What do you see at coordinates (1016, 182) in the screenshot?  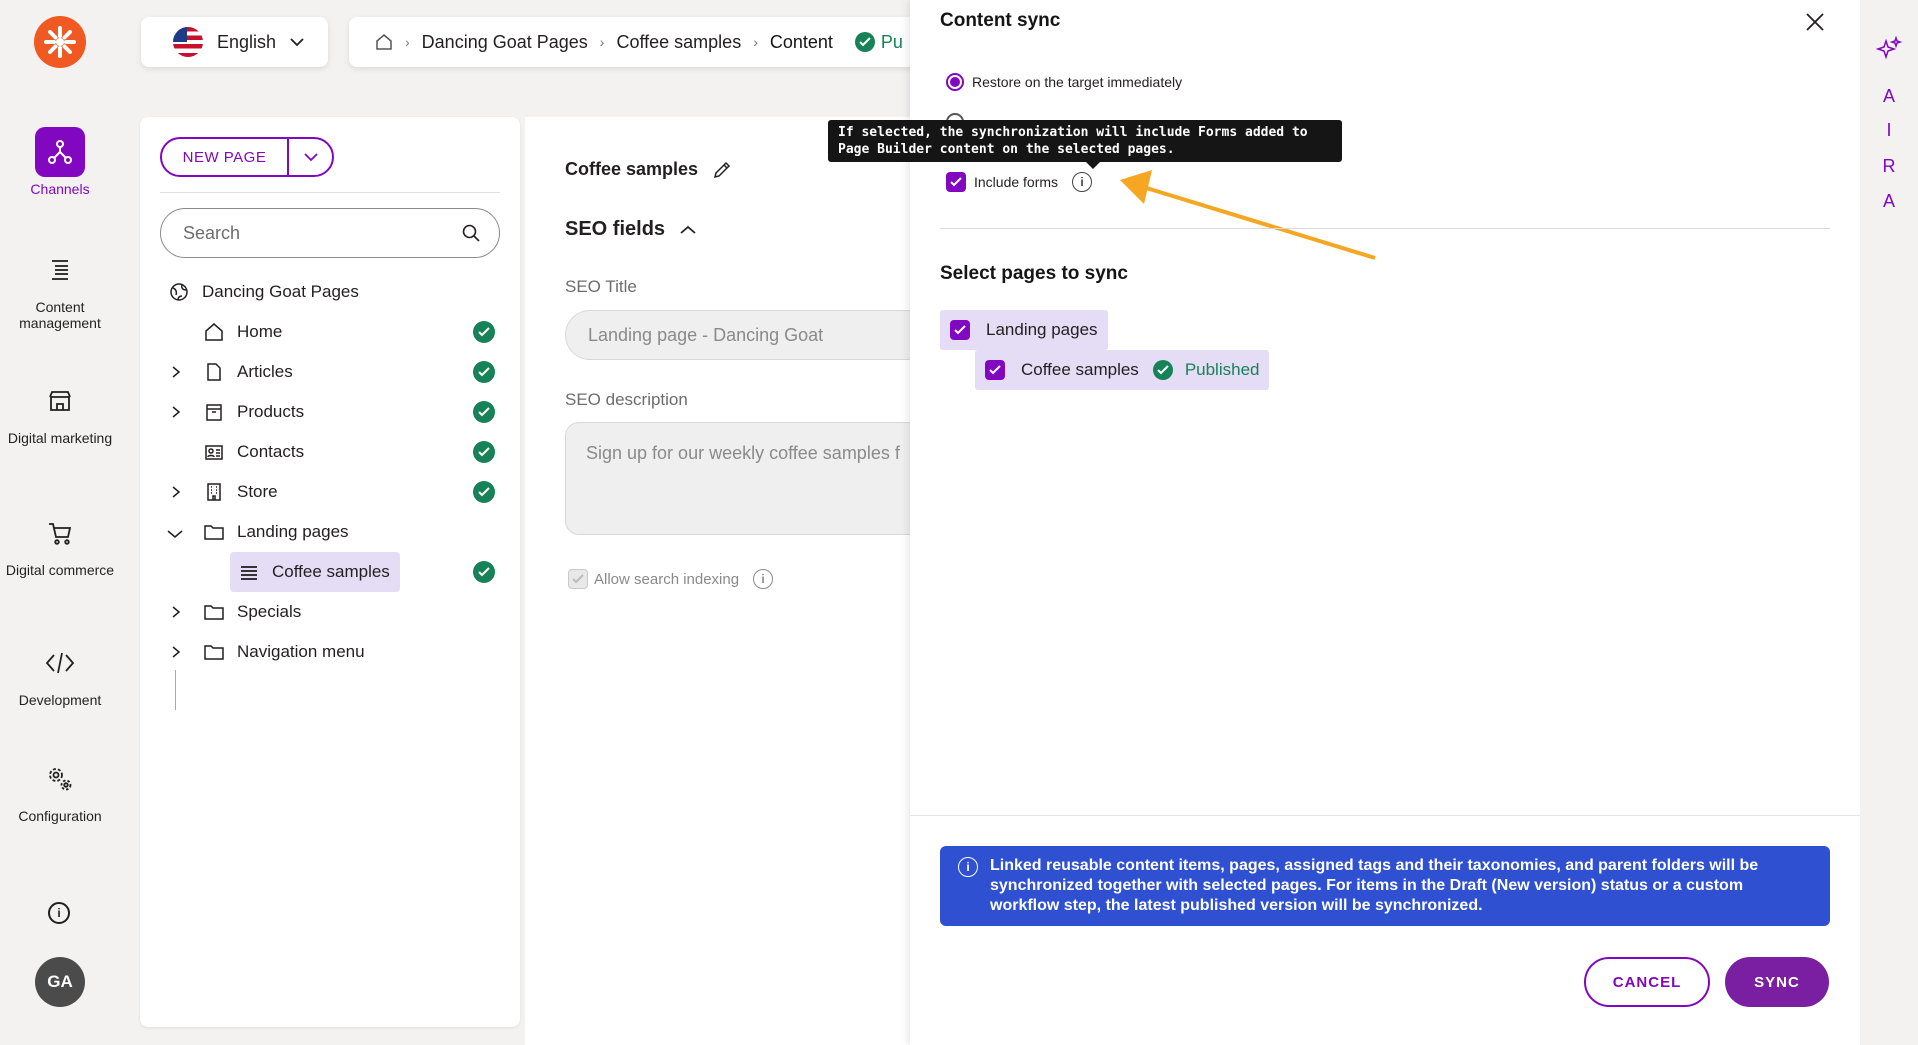 I see `include-forms-label: Include forms` at bounding box center [1016, 182].